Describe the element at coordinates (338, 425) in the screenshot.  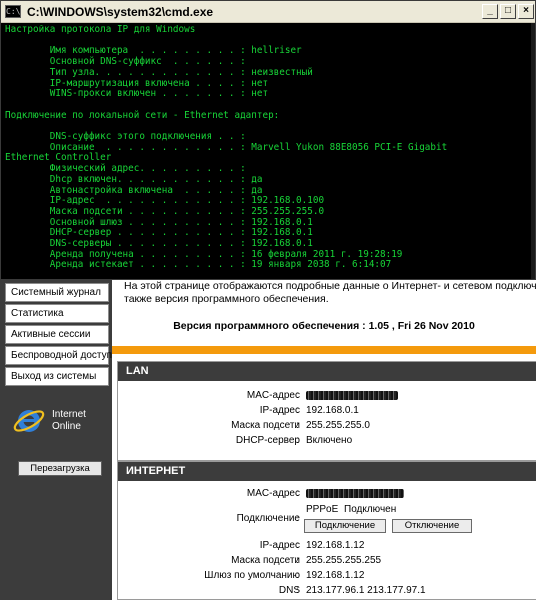
I see `lan-mask-value: 255.255.255.0` at that location.